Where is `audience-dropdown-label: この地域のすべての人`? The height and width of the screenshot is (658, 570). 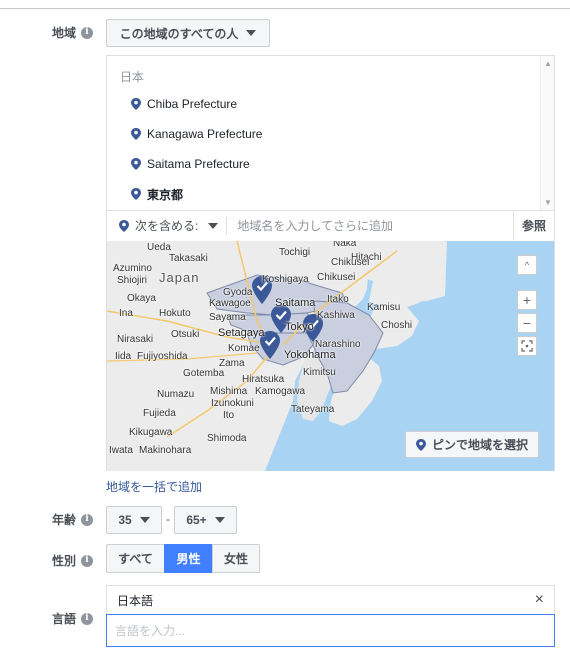 audience-dropdown-label: この地域のすべての人 is located at coordinates (179, 33).